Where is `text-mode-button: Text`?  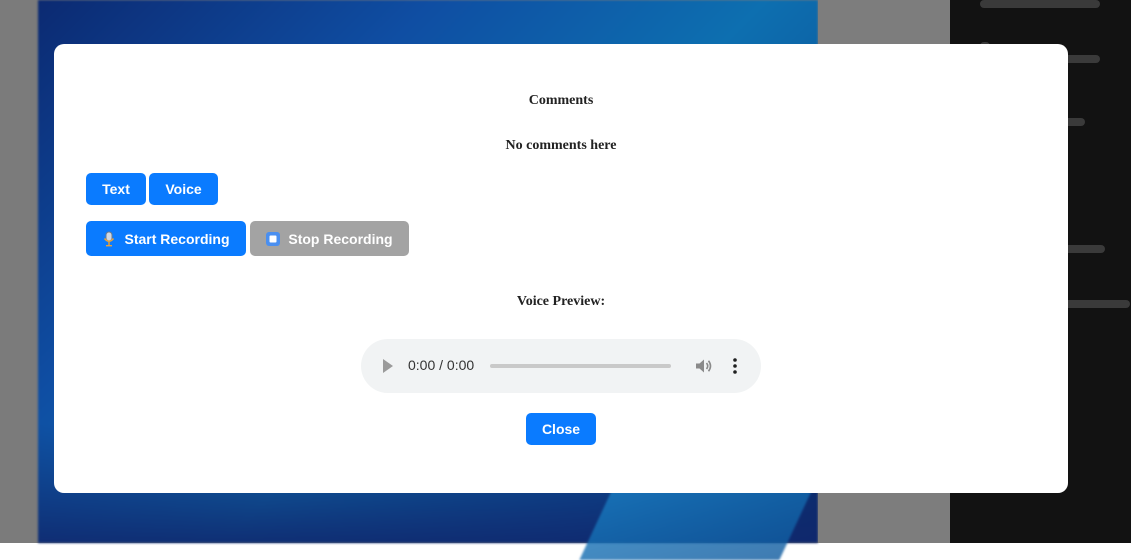
text-mode-button: Text is located at coordinates (116, 189).